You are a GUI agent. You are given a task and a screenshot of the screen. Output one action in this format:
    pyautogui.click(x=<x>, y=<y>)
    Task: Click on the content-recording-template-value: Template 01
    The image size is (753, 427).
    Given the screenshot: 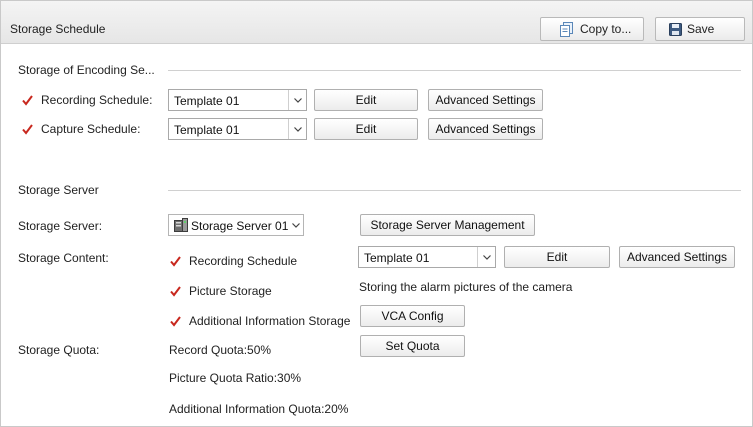 What is the action you would take?
    pyautogui.click(x=397, y=258)
    